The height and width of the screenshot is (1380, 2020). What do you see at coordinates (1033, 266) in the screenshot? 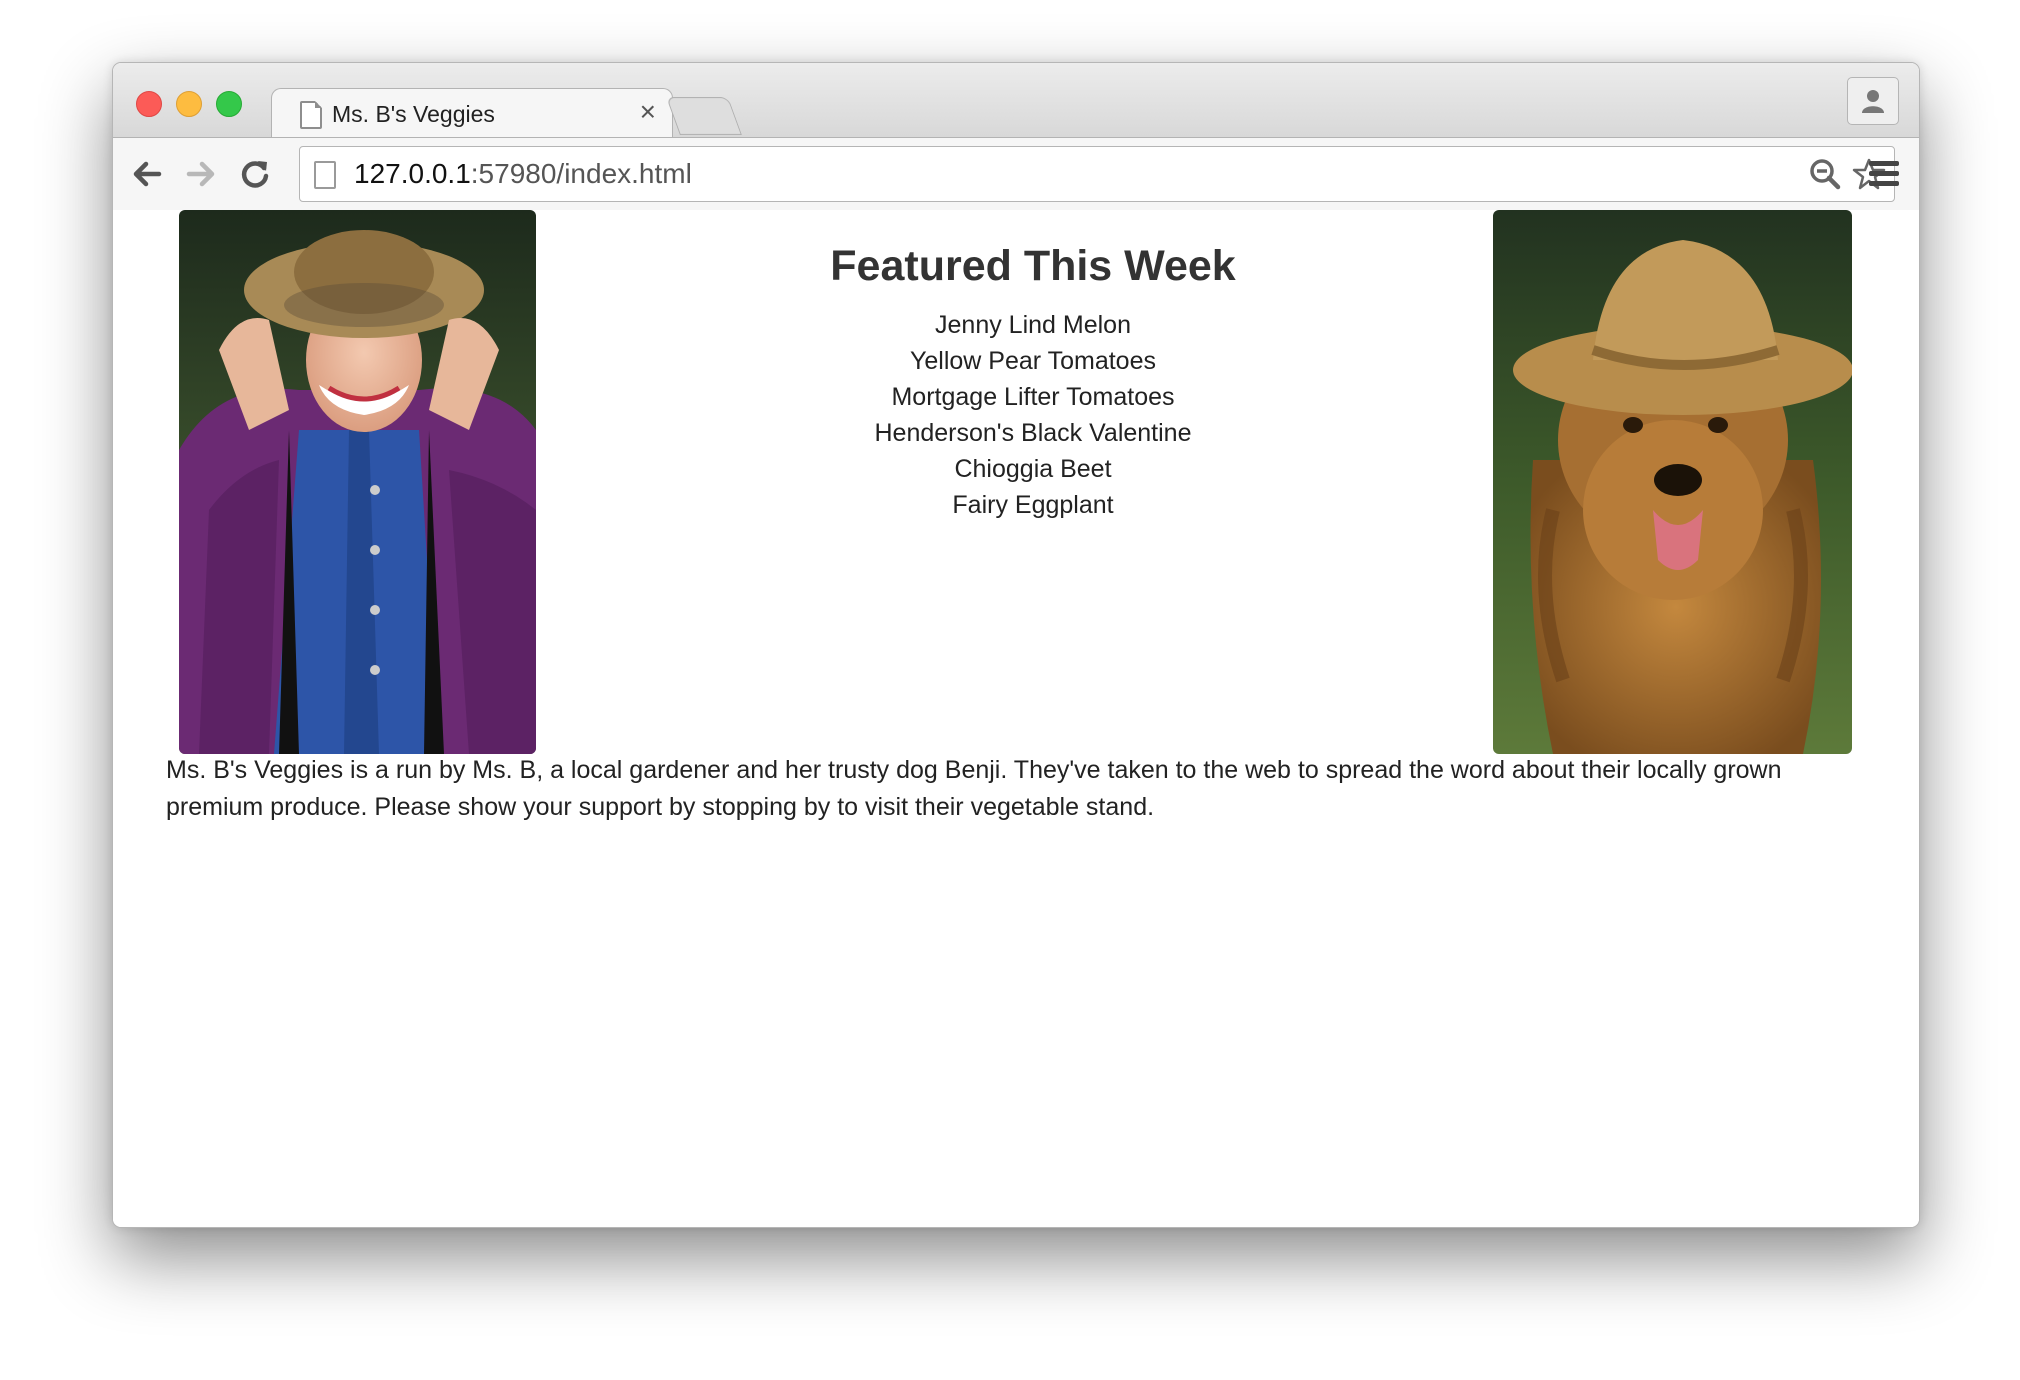
I see `featured-title: Featured This Week` at bounding box center [1033, 266].